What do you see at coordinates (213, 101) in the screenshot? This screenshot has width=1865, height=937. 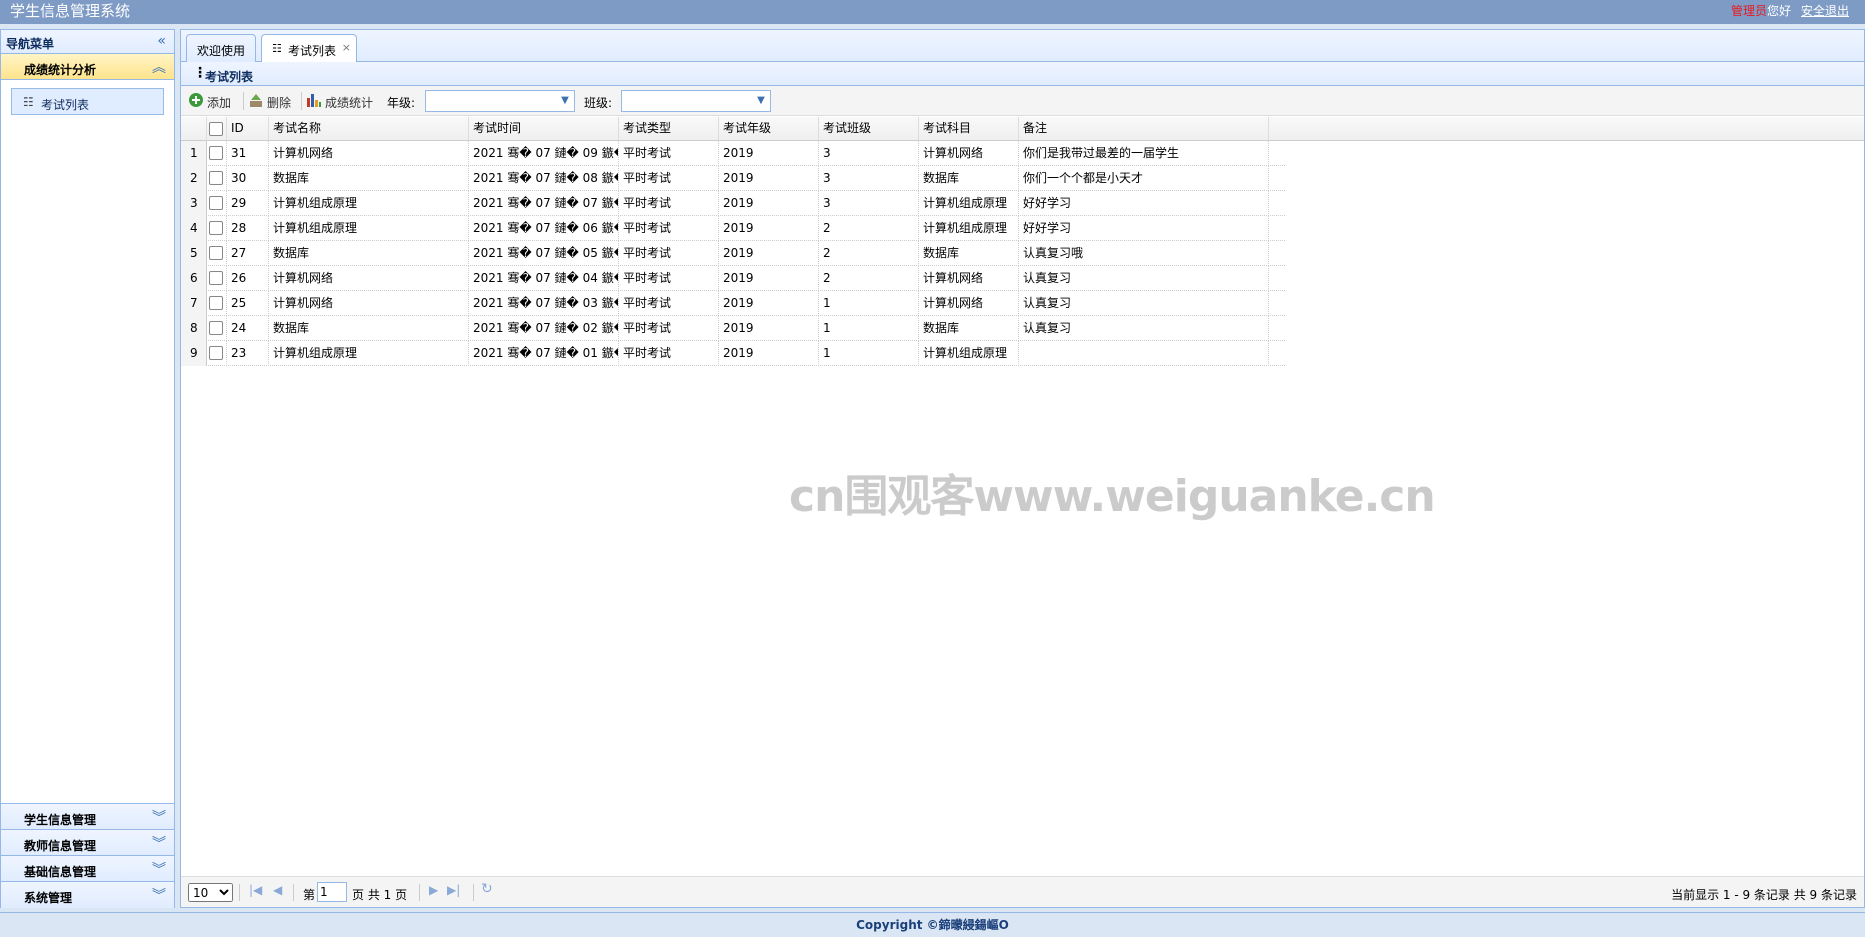 I see `add-button: 添加` at bounding box center [213, 101].